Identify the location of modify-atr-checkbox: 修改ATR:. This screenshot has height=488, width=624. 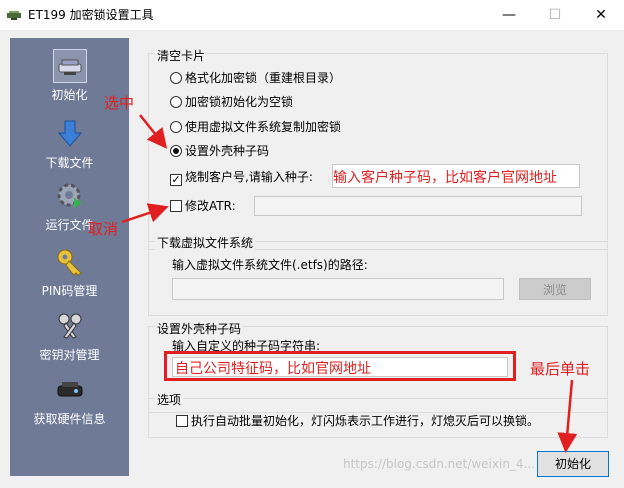
(203, 206).